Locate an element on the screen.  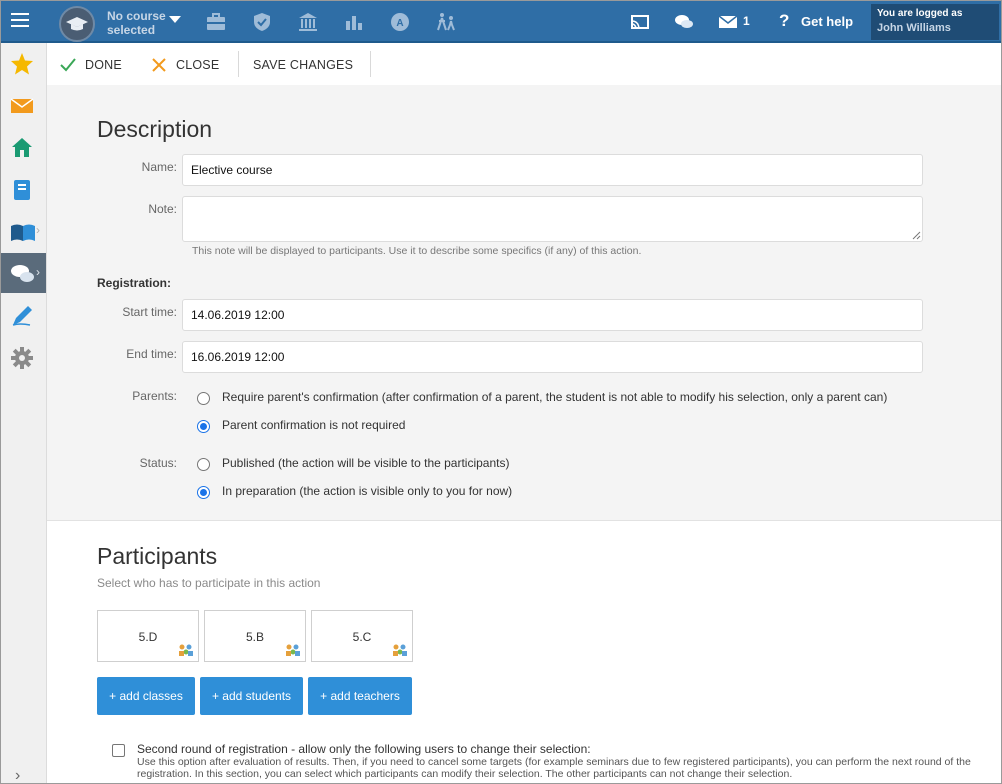
course-line-2: selected is located at coordinates (131, 30).